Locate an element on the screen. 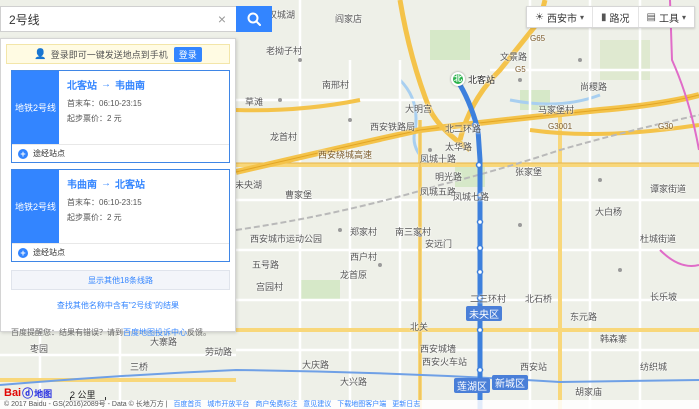 Image resolution: width=699 pixels, height=409 pixels. baidu-logo: Bai ⓓ 地图 is located at coordinates (28, 393).